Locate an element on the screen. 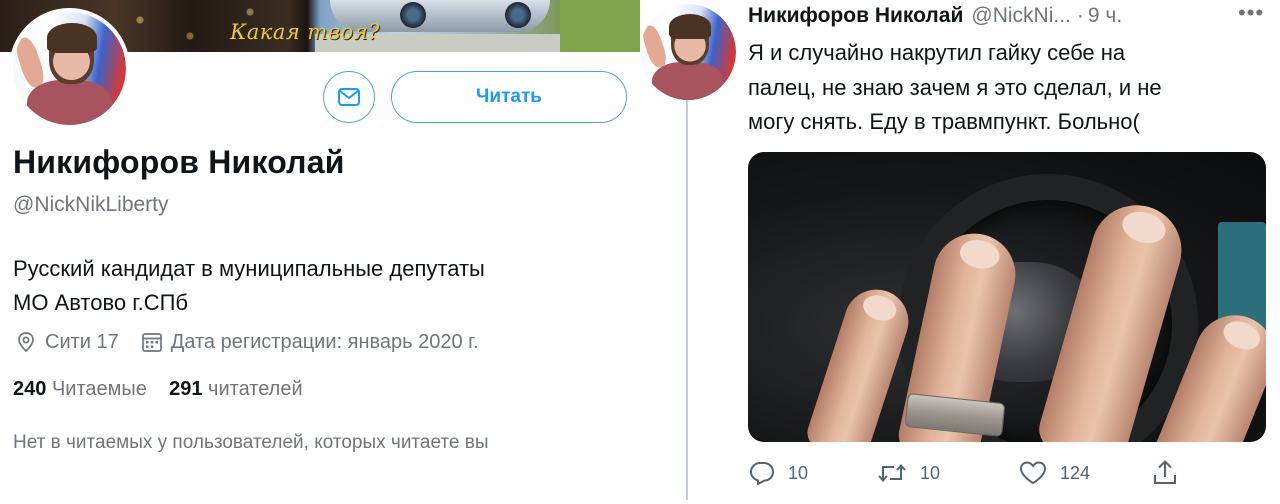 The width and height of the screenshot is (1280, 504). tweet-header: Никифоров Николай @NickNi... · 9 ч. is located at coordinates (1010, 16).